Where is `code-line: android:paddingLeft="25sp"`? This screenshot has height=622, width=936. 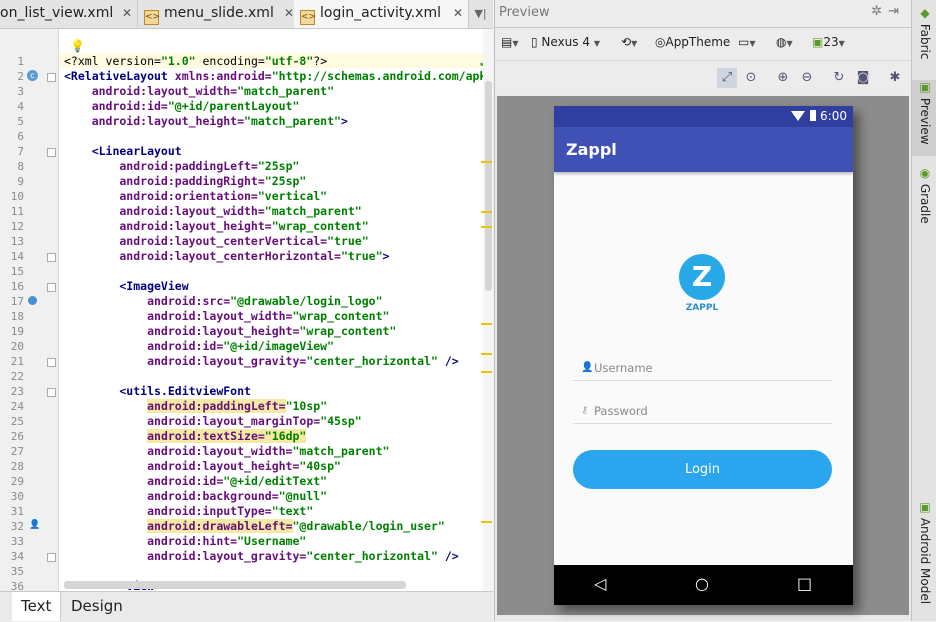
code-line: android:paddingLeft="25sp" is located at coordinates (181, 166).